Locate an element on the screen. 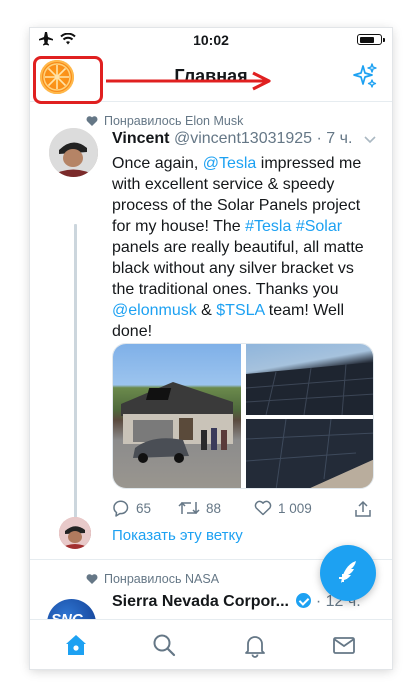 Image resolution: width=420 pixels, height=699 pixels. tweet-author-avatar is located at coordinates (73, 152).